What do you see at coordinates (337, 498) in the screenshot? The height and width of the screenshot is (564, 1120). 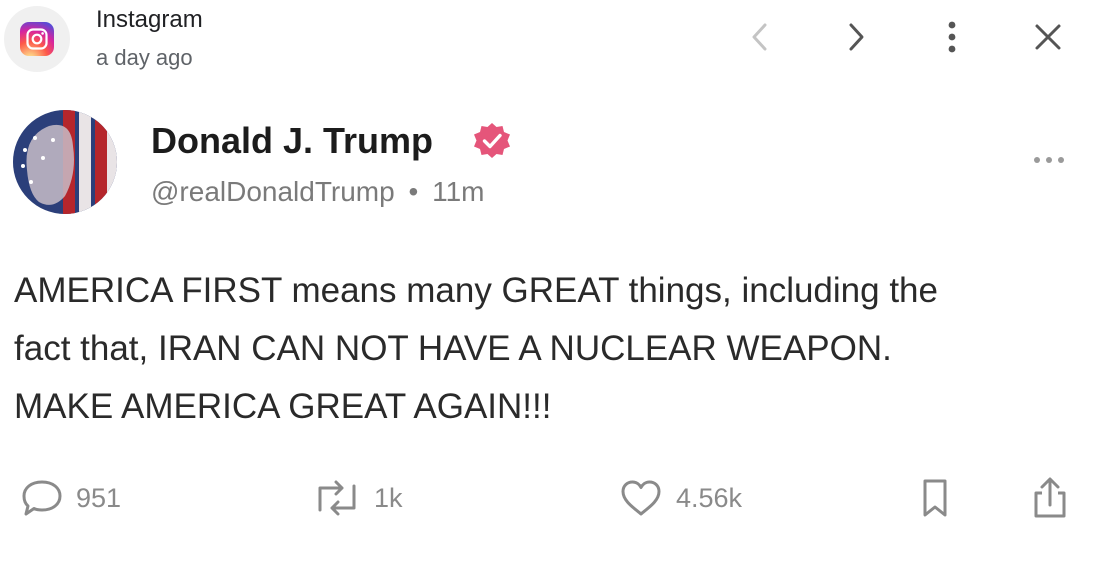 I see `repost-icon` at bounding box center [337, 498].